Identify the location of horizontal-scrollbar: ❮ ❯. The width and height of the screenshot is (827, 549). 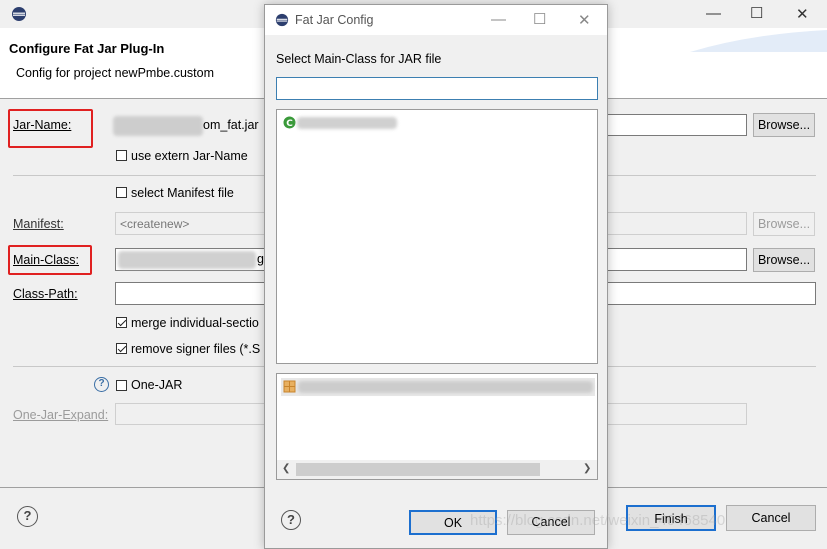
(437, 469).